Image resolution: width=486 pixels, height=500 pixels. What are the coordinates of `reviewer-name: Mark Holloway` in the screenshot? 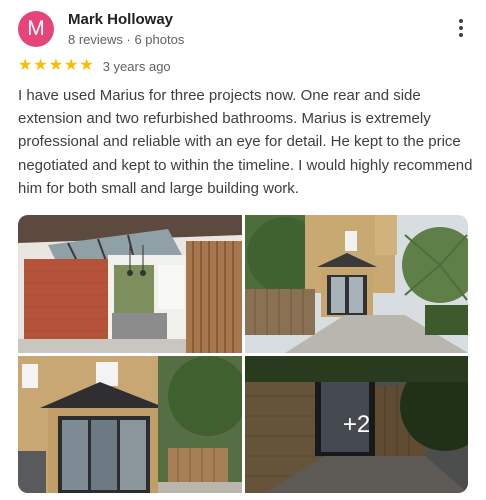 It's located at (120, 19).